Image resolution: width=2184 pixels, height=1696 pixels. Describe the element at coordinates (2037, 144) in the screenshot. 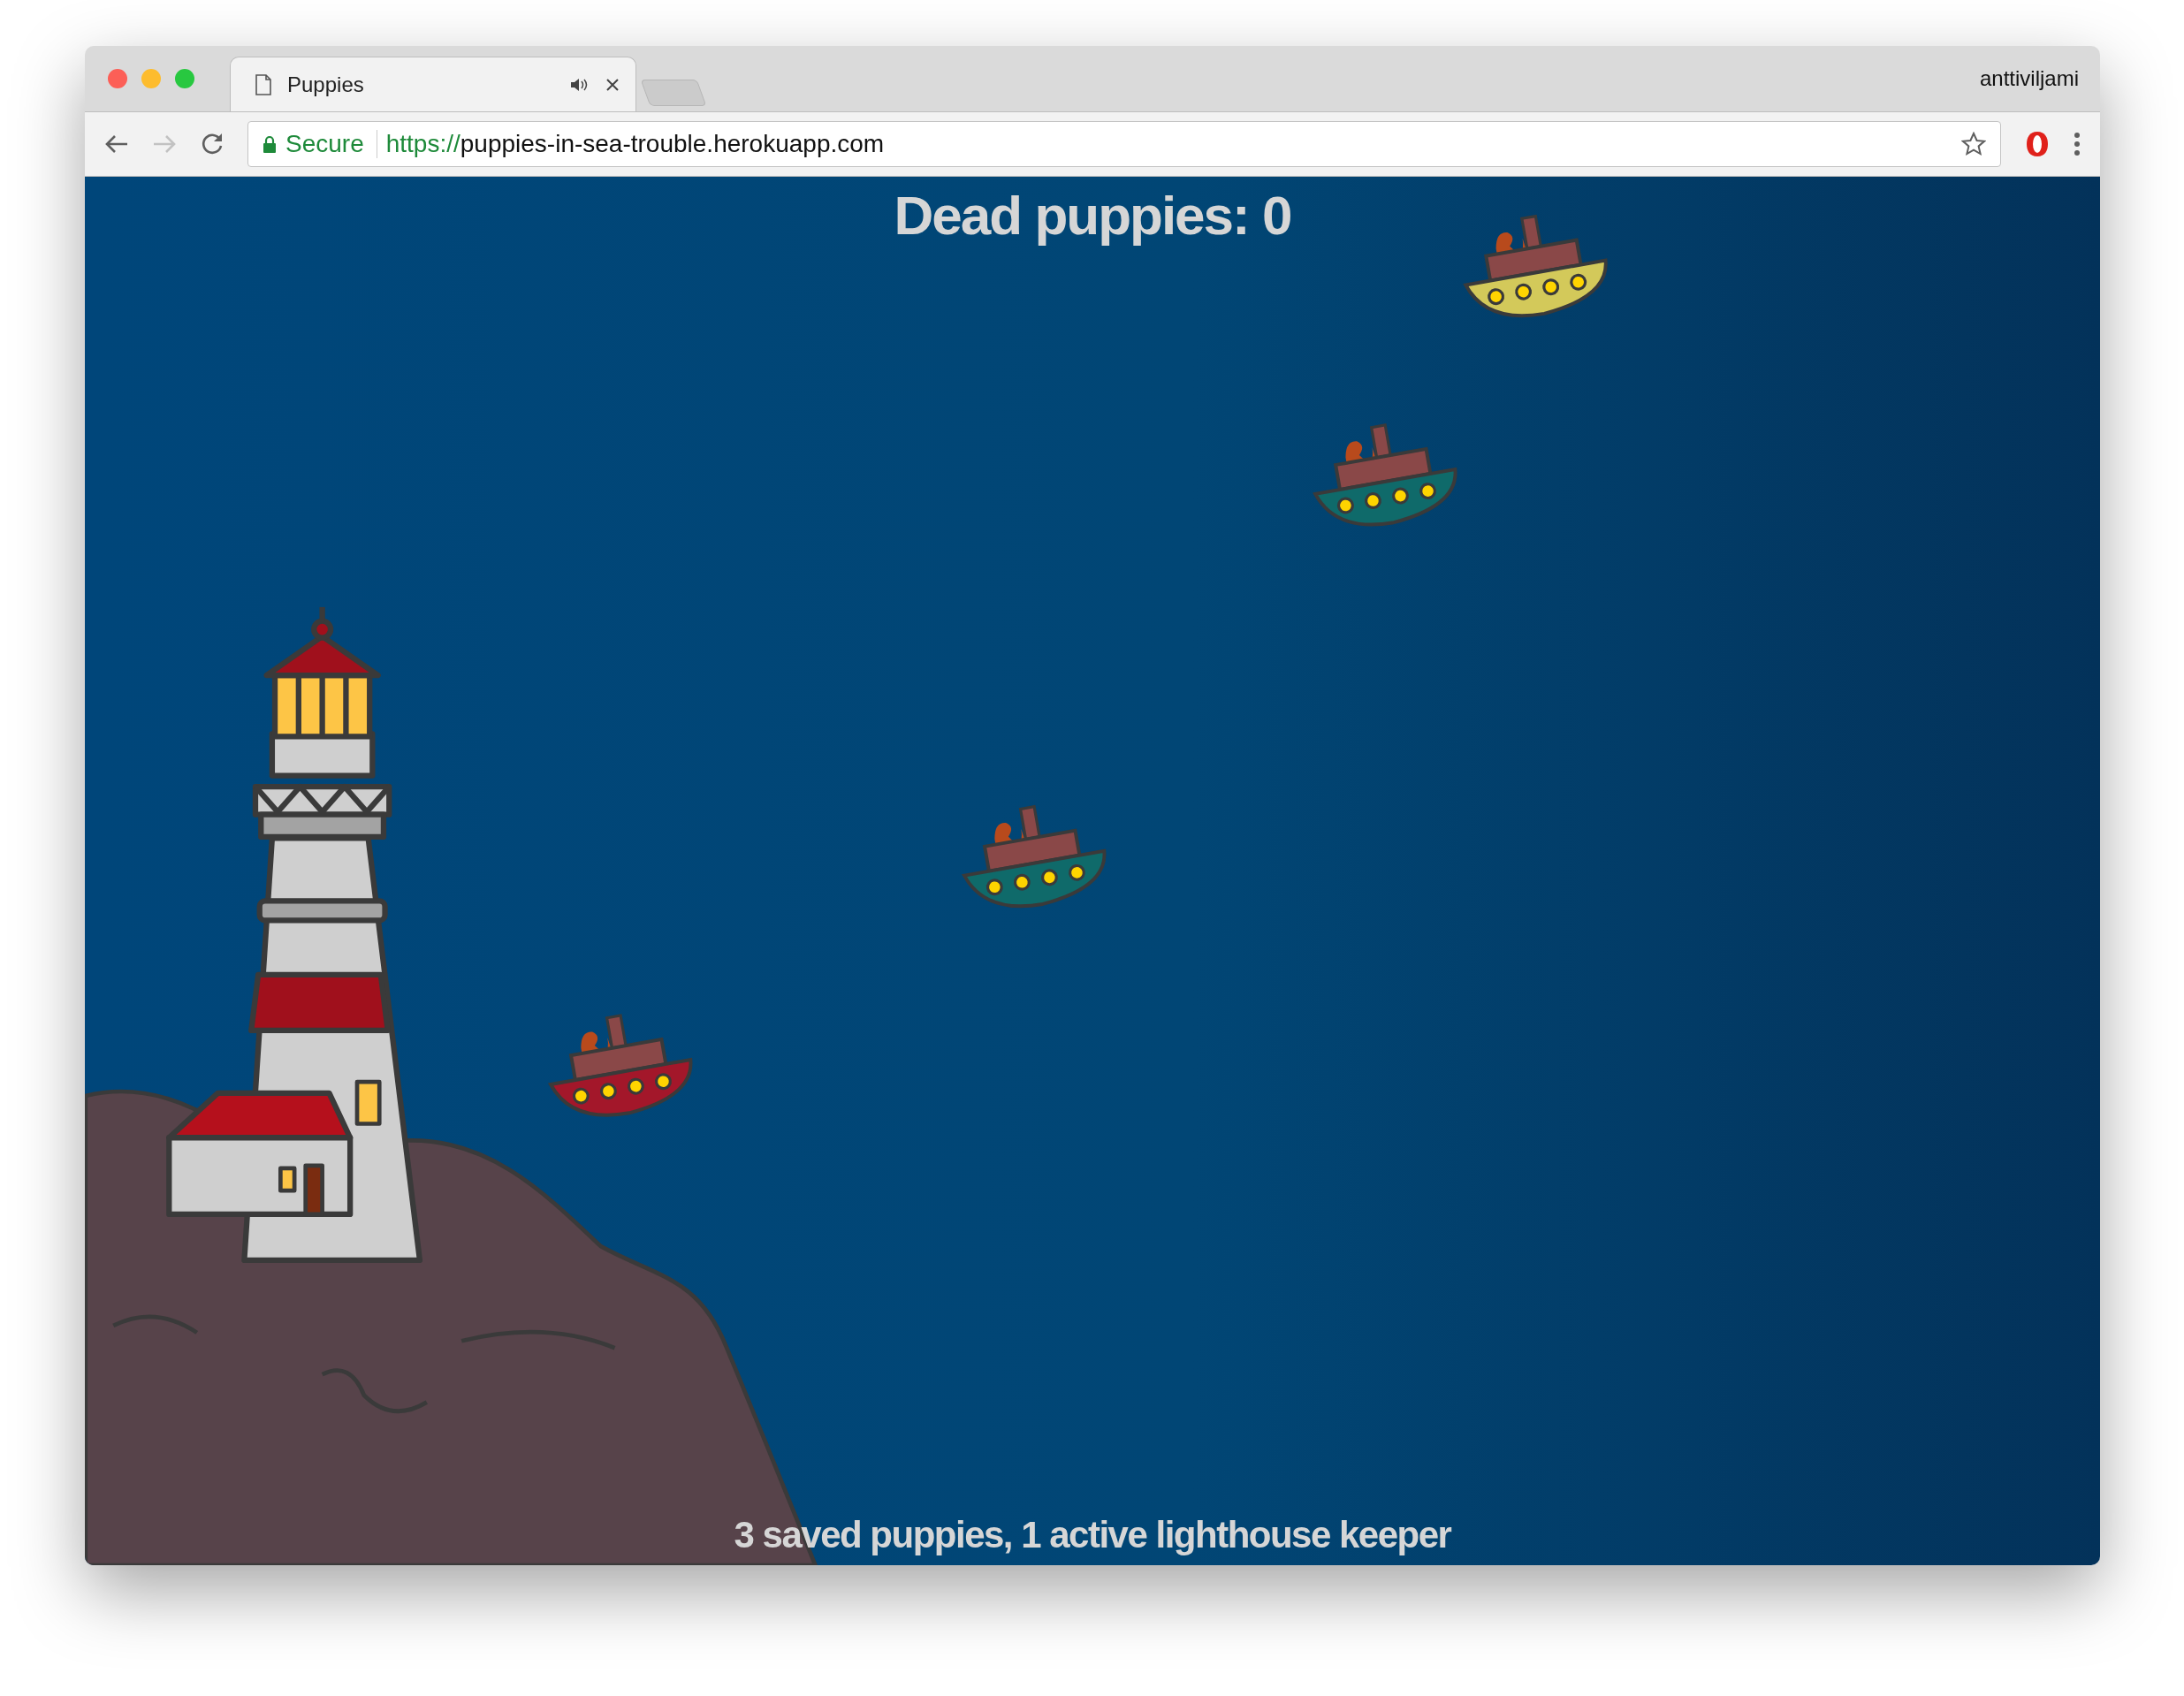

I see `shield-icon` at that location.